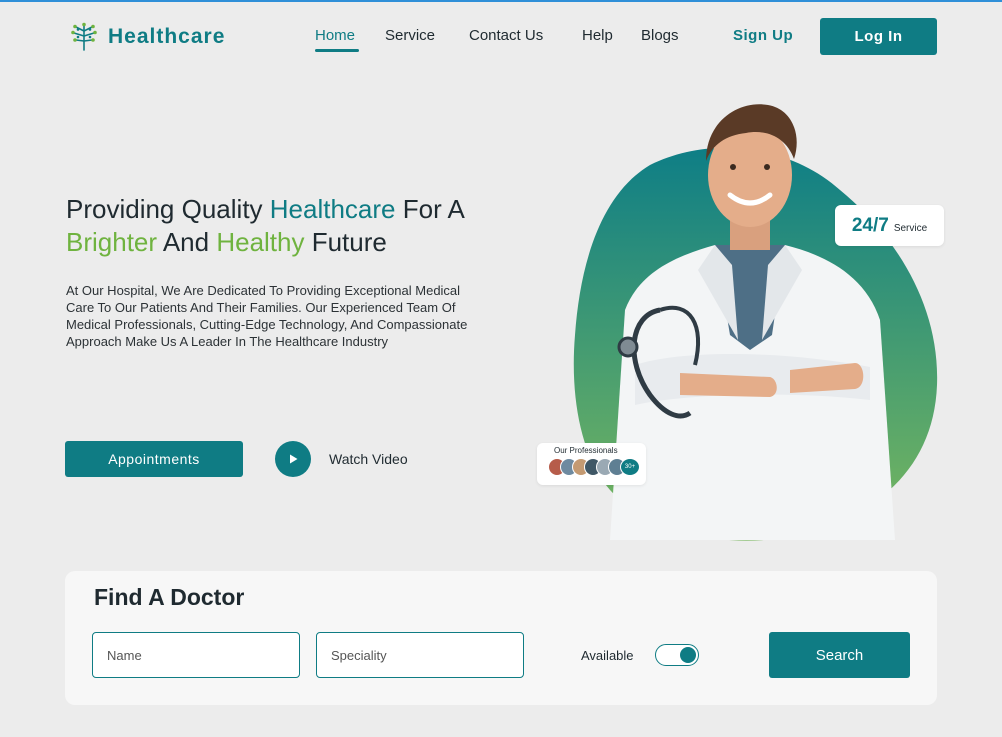 The height and width of the screenshot is (737, 1002). I want to click on speciality-input, so click(420, 655).